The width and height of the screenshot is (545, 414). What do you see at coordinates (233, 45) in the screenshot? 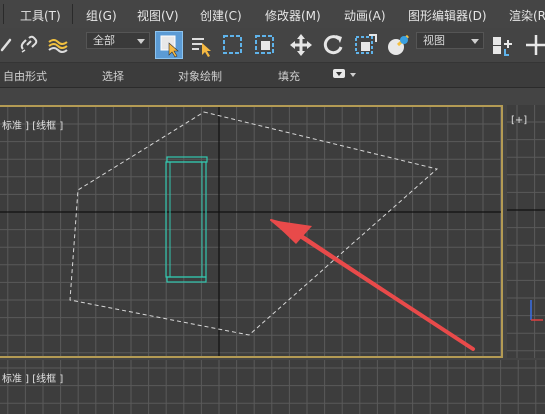
I see `rect-selection-icon` at bounding box center [233, 45].